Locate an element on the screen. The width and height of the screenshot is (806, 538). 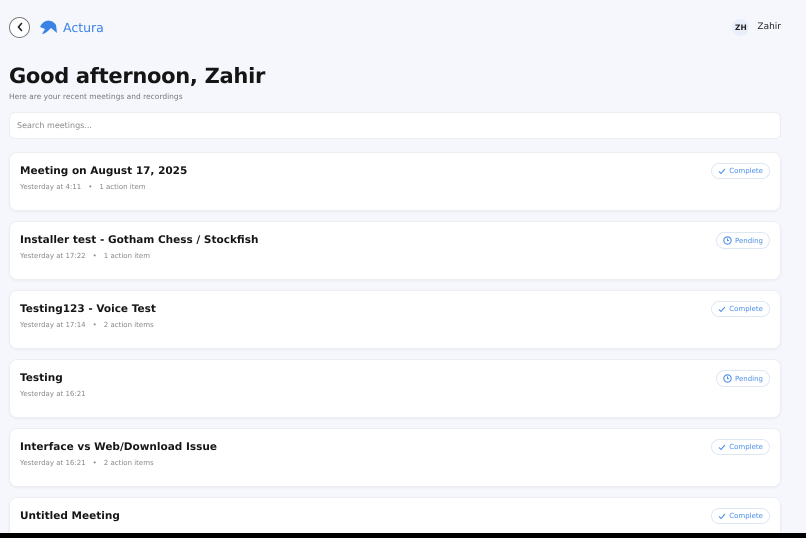
meeting-title: Untitled Meeting is located at coordinates (70, 516).